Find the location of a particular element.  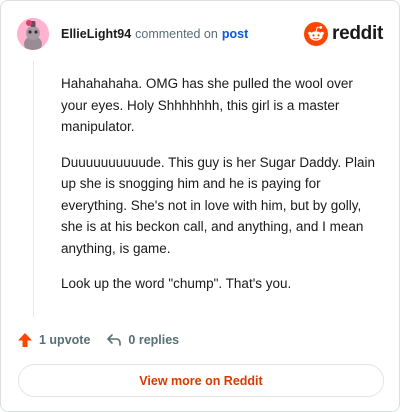

brand-name: reddit is located at coordinates (357, 33).